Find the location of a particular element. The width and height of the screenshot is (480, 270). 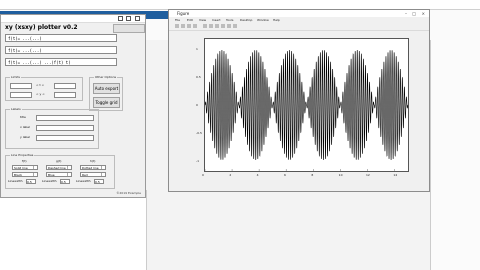

new-figure-icon is located at coordinates (177, 26).